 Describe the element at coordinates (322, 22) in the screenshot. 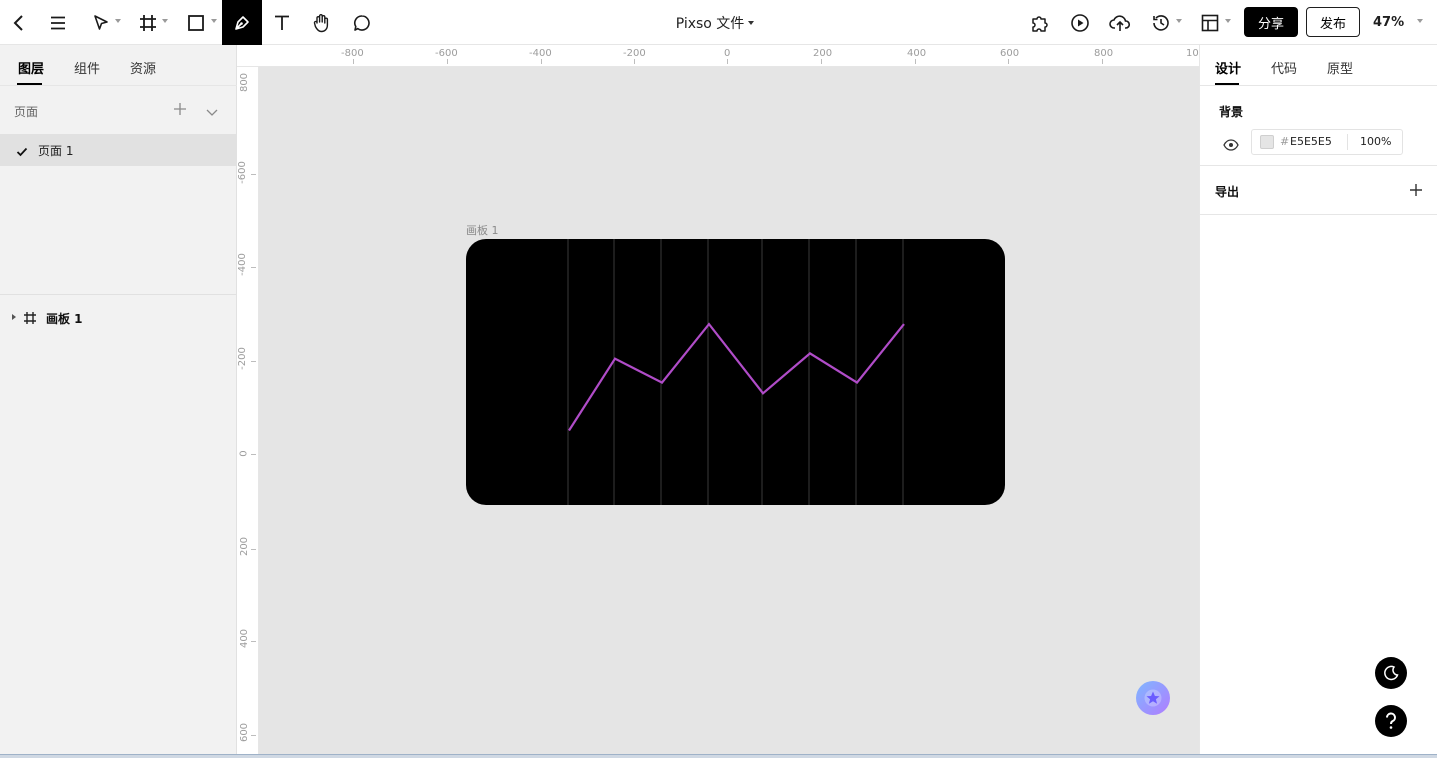

I see `hand-tool-icon` at that location.